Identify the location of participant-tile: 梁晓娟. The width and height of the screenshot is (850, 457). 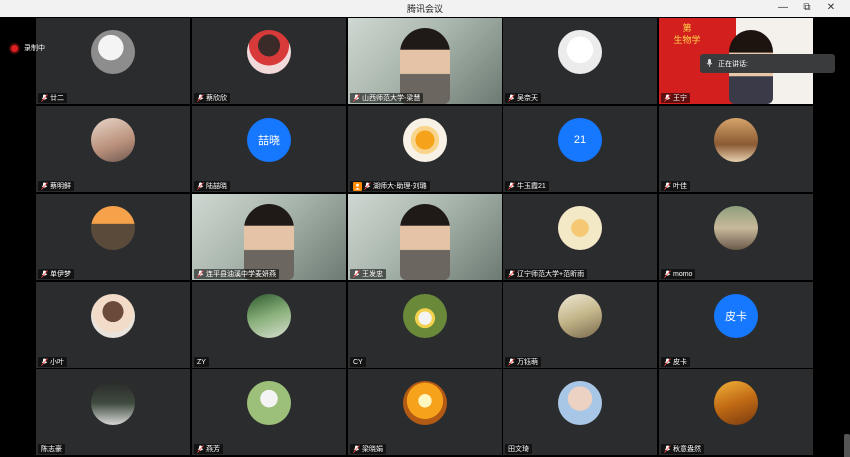
(425, 412).